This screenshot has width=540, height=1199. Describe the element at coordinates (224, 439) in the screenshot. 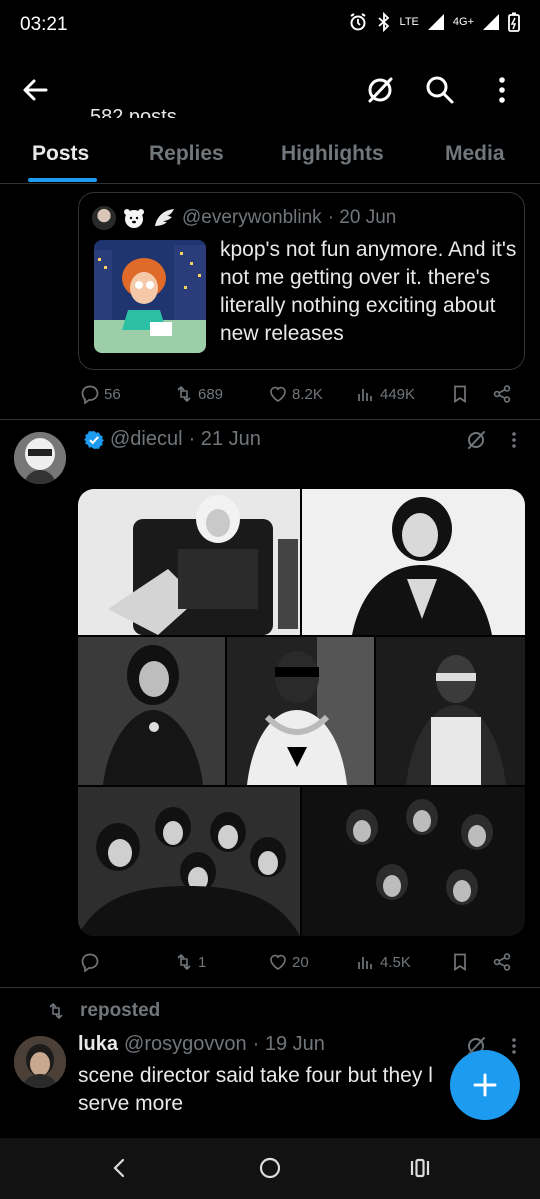

I see `tweet2-date: · 21 Jun` at that location.